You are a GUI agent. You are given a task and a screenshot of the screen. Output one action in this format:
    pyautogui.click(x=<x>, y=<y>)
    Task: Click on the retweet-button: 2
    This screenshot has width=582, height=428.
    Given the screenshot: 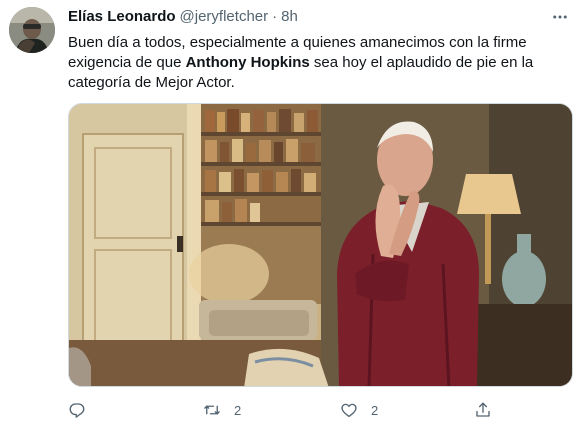 What is the action you would take?
    pyautogui.click(x=222, y=410)
    